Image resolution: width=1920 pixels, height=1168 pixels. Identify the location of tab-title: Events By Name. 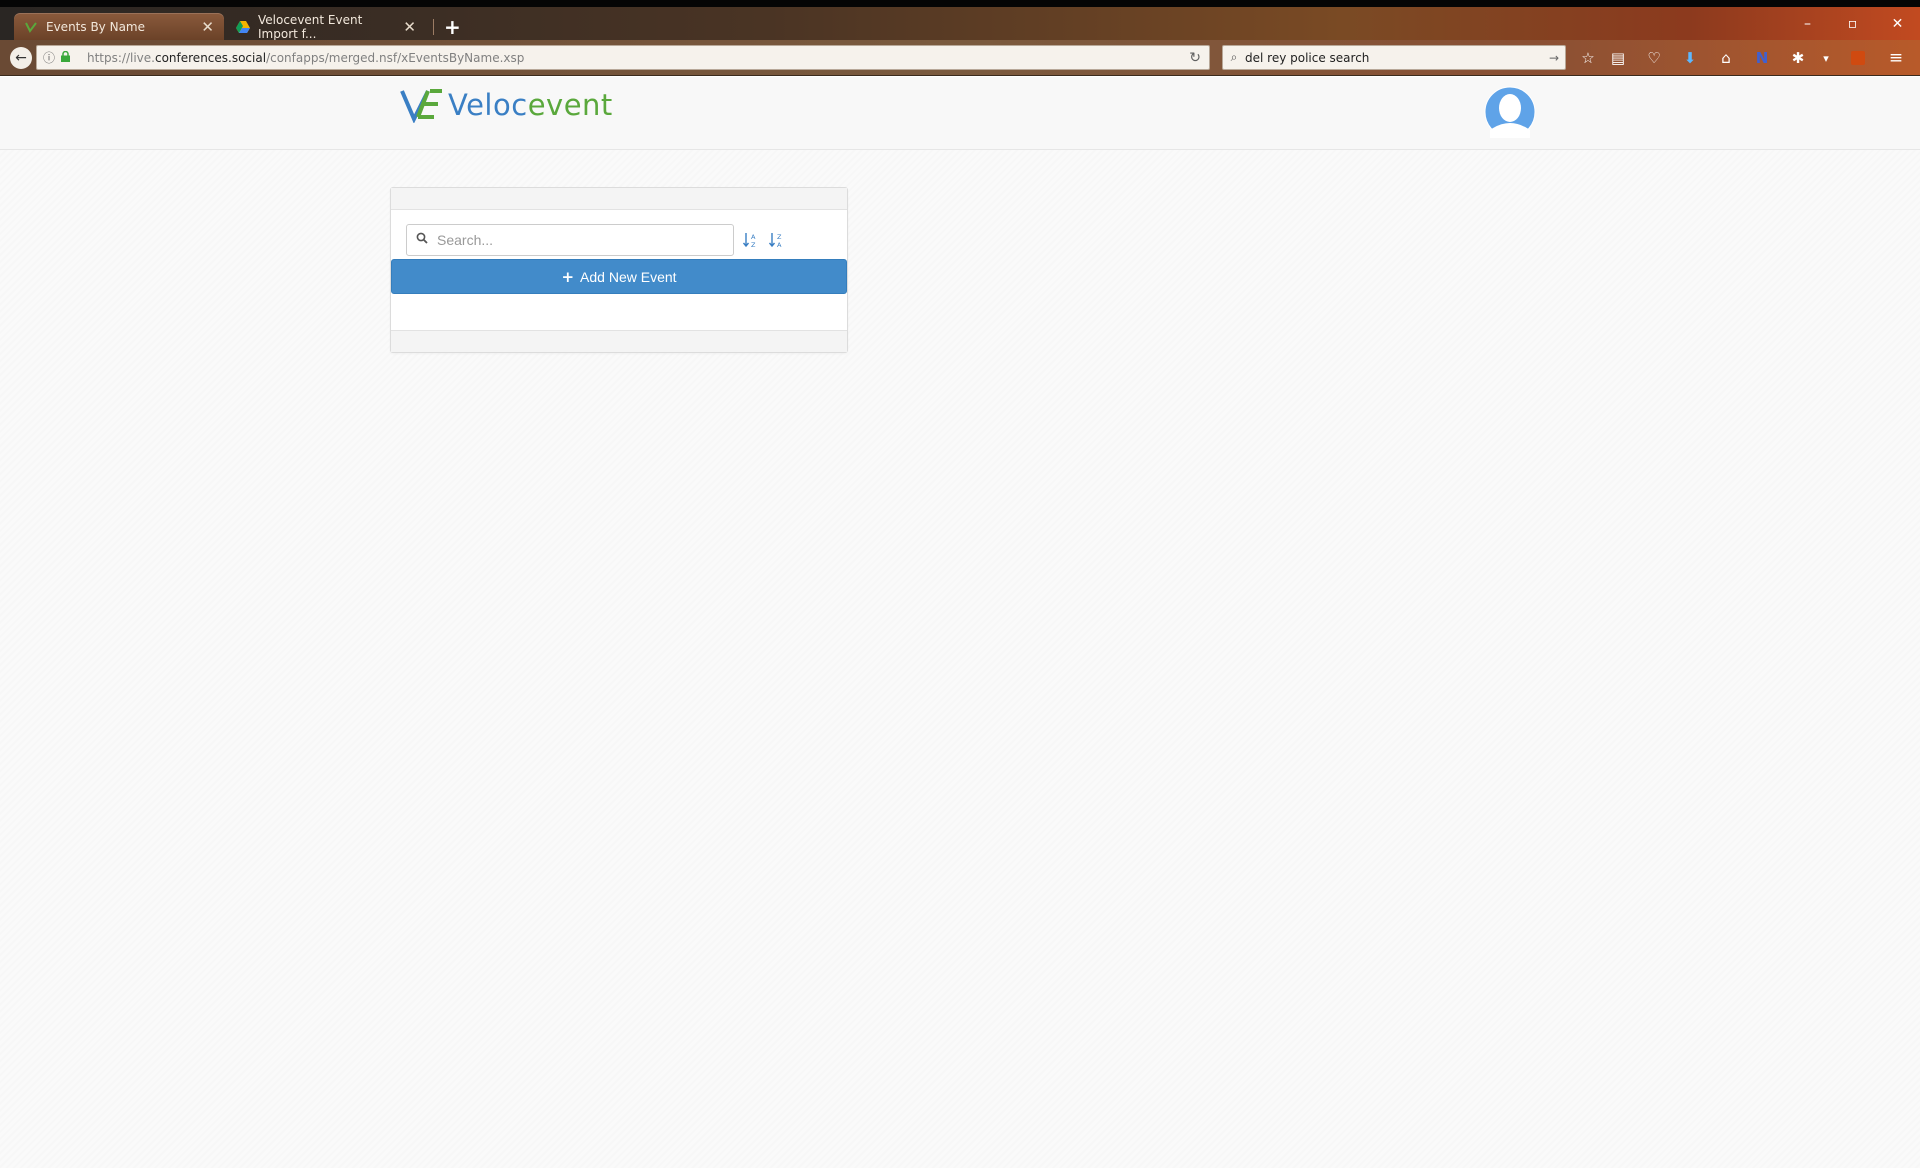
(95, 26).